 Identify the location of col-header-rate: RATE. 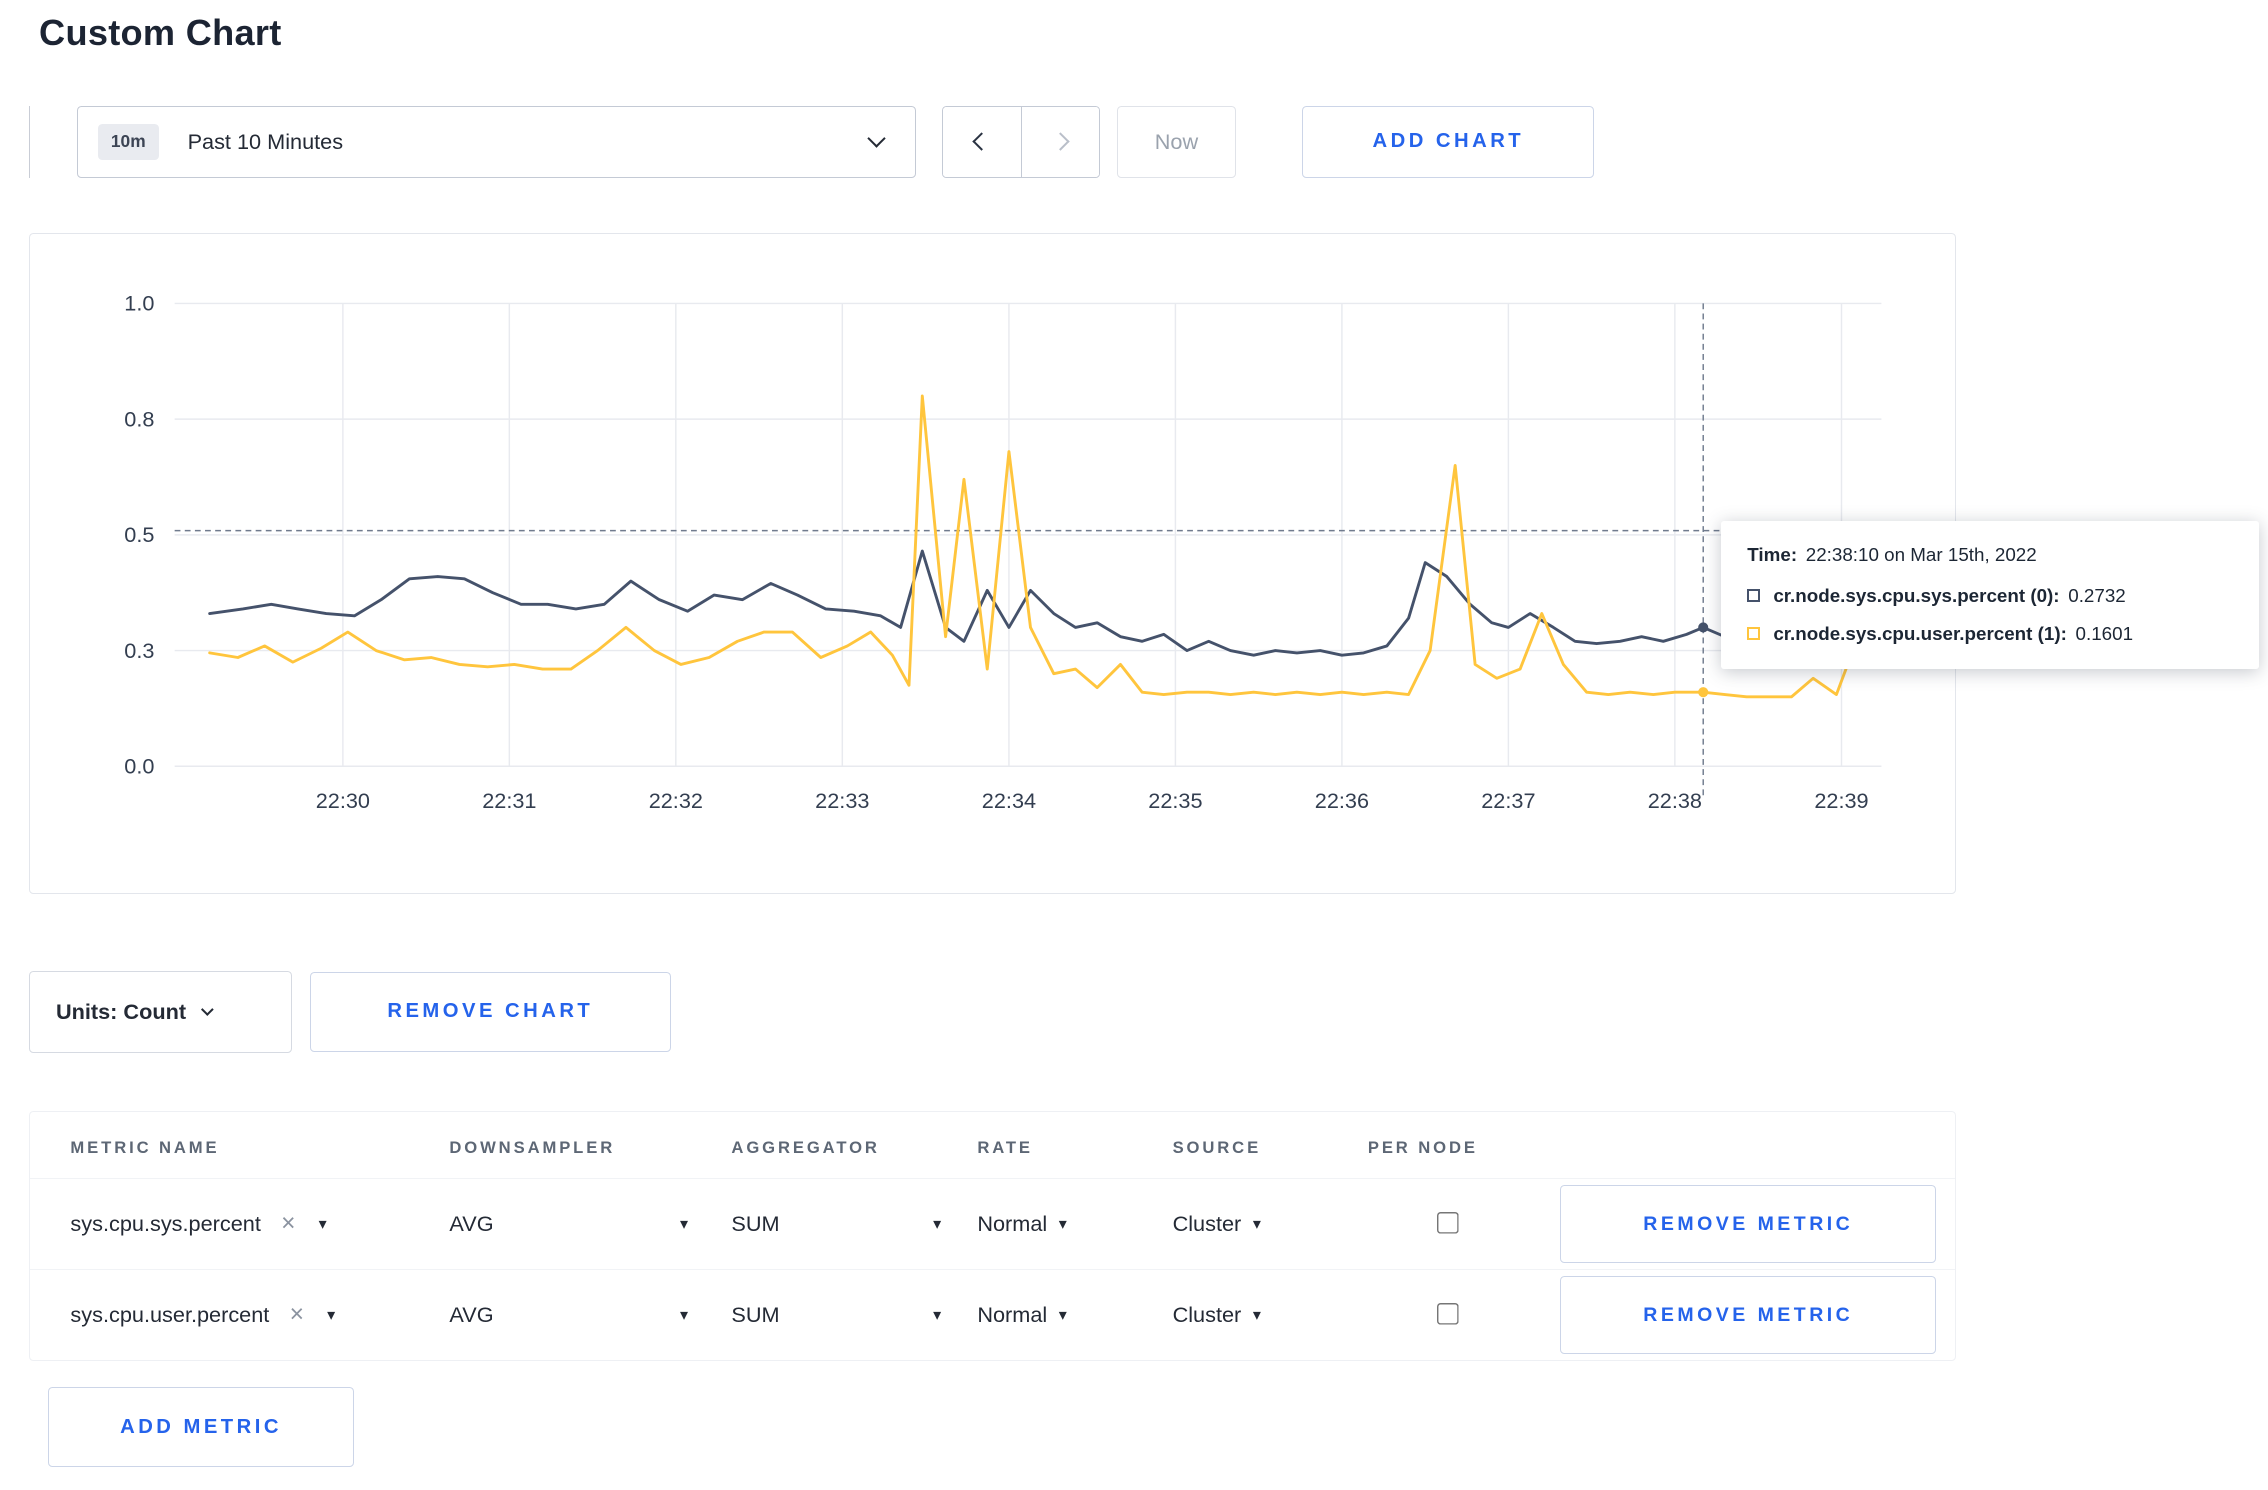
(1005, 1147).